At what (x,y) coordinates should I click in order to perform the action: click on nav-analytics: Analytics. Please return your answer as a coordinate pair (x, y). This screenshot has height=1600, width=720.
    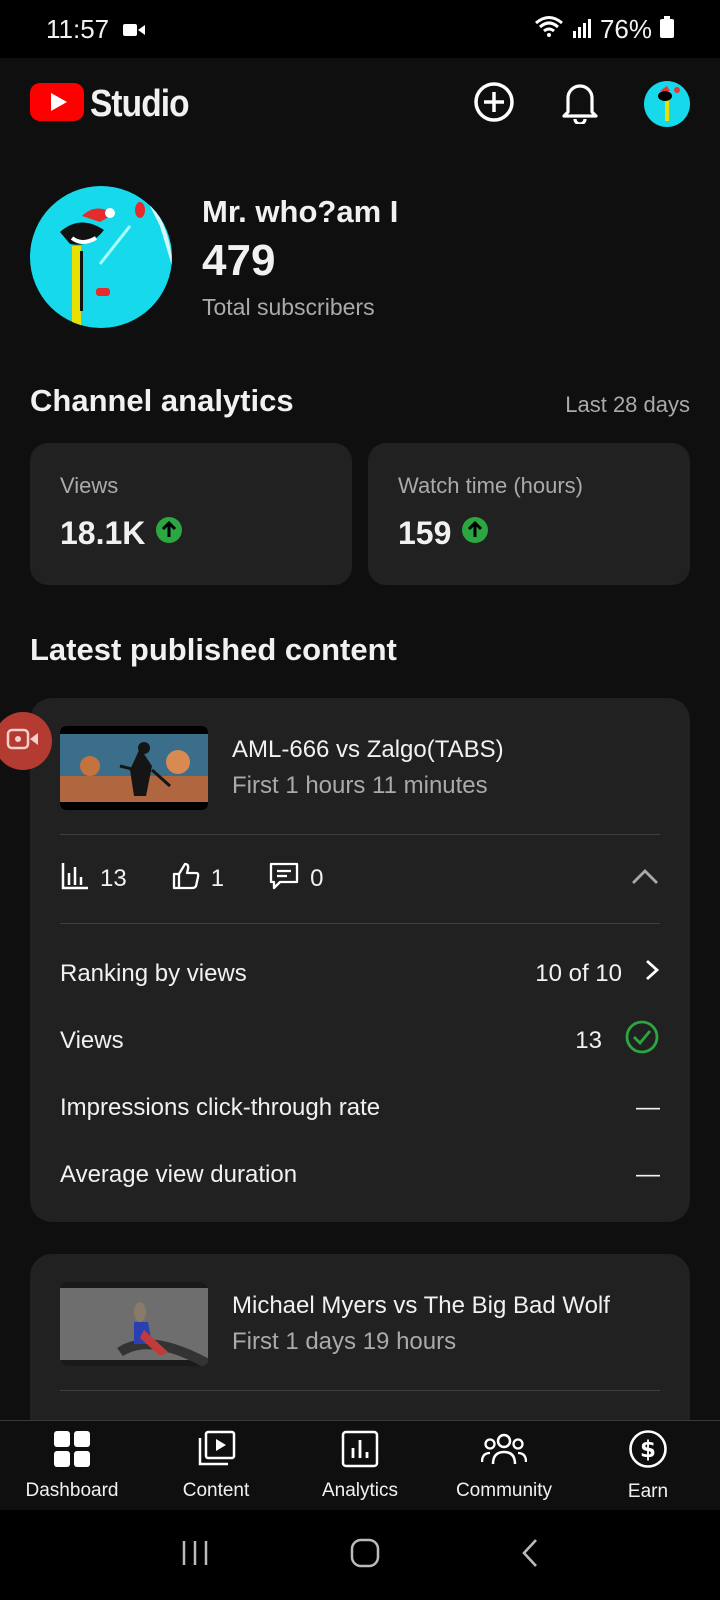
    Looking at the image, I should click on (360, 1466).